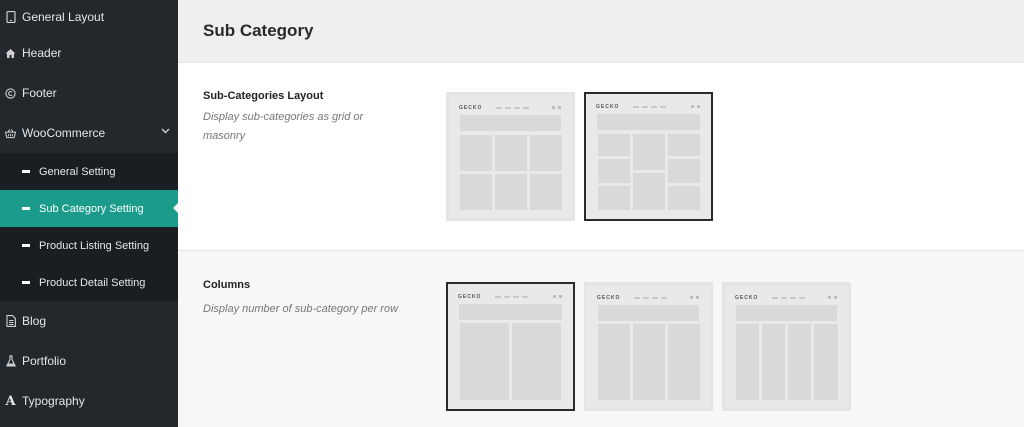 This screenshot has width=1024, height=427. What do you see at coordinates (510, 156) in the screenshot?
I see `layout-option-grid: GECKO` at bounding box center [510, 156].